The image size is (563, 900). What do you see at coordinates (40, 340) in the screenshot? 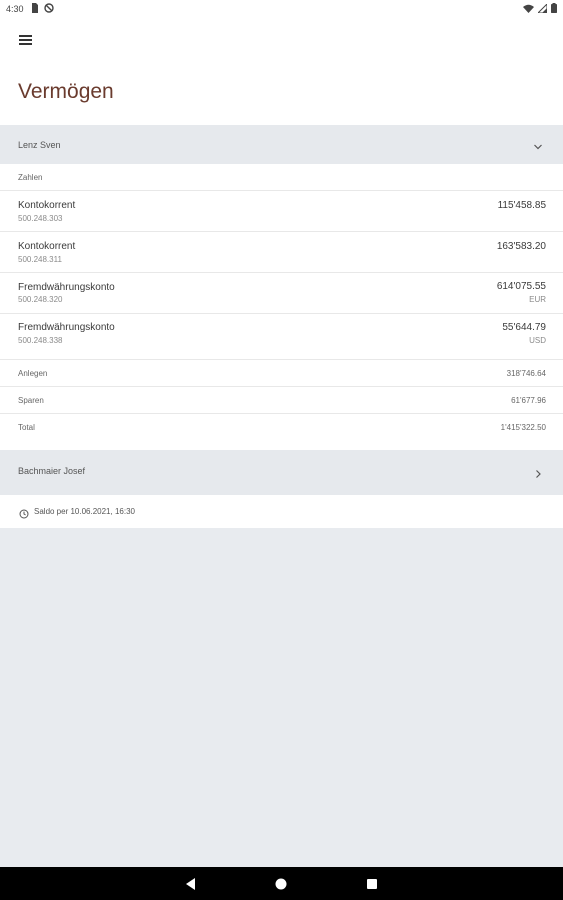
I see `account-number: 500.248.338` at bounding box center [40, 340].